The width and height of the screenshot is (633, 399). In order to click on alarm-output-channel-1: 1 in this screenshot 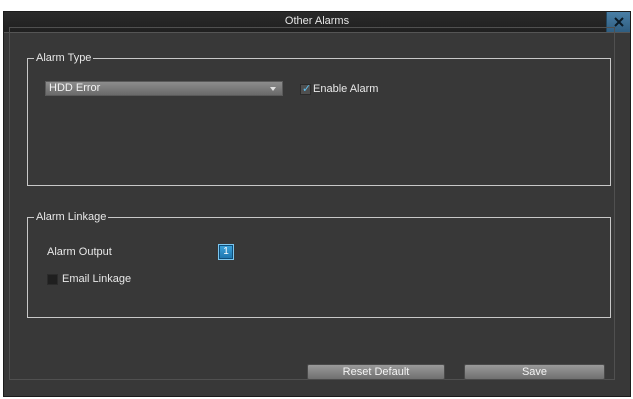, I will do `click(226, 252)`.